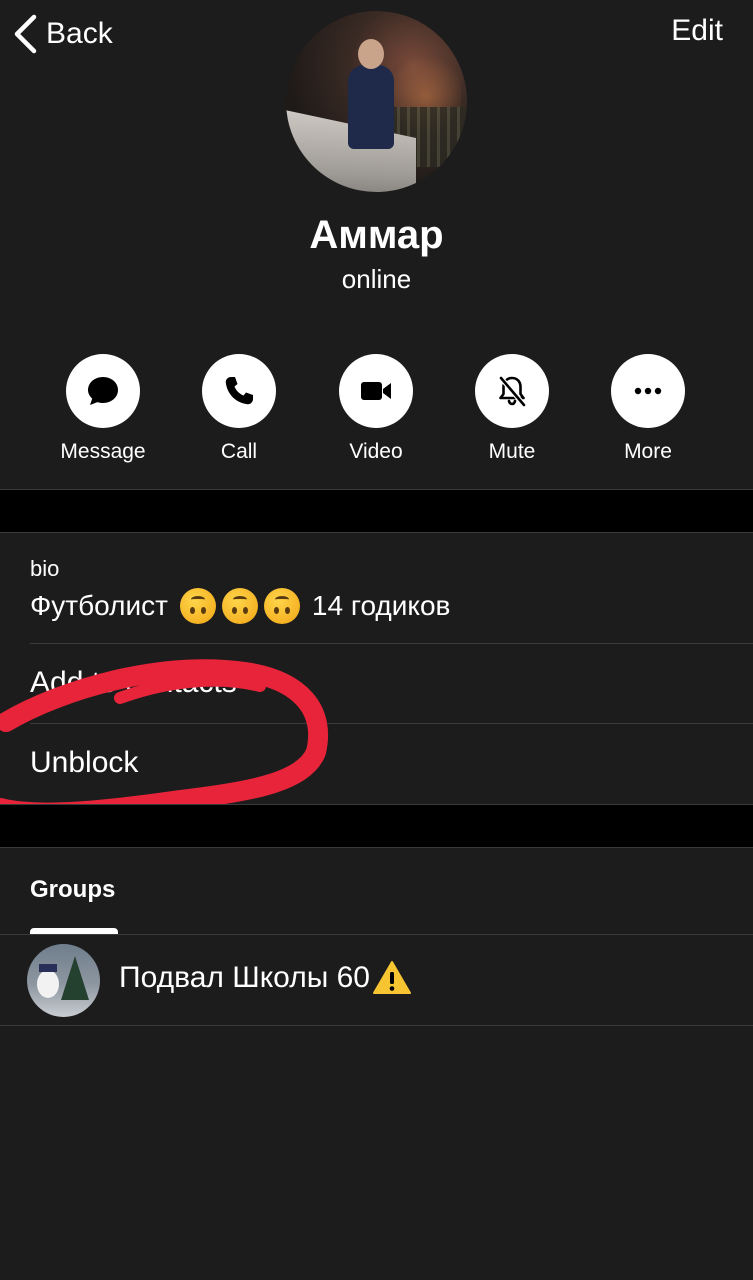 Image resolution: width=753 pixels, height=1280 pixels. I want to click on bio-text-prefix: Футболист, so click(99, 605).